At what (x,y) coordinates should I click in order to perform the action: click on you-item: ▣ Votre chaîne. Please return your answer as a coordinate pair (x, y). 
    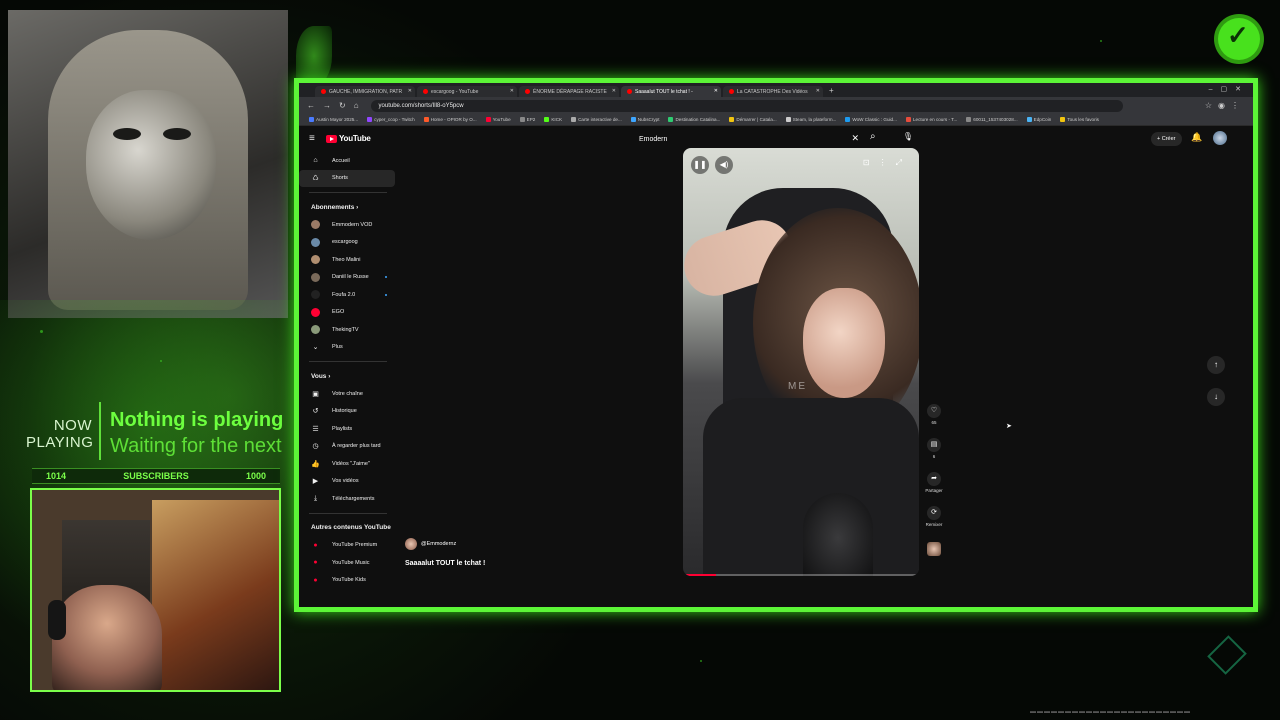
    Looking at the image, I should click on (349, 394).